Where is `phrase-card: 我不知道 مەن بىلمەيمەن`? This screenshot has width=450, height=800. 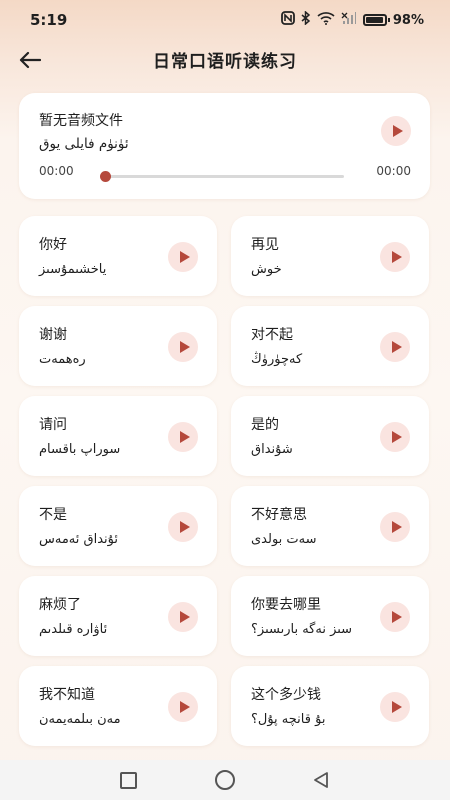 phrase-card: 我不知道 مەن بىلمەيمەن is located at coordinates (118, 706).